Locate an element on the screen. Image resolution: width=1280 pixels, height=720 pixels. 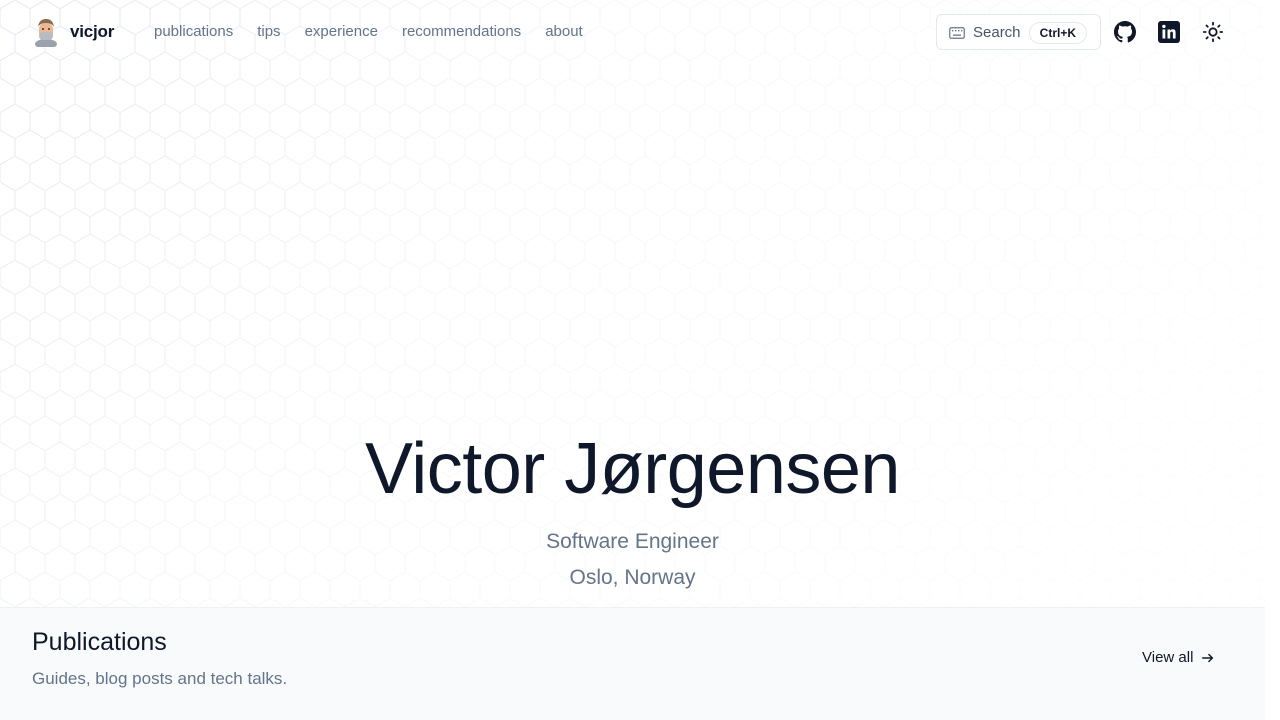
search-button: Search Ctrl+K is located at coordinates (1018, 32).